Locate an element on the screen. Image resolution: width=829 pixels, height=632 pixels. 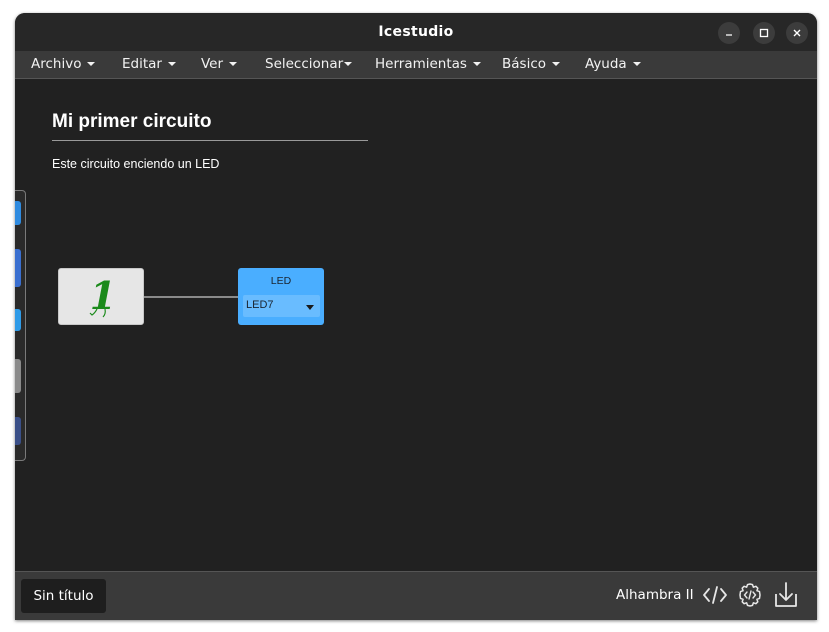
dropdown-arrow-icon is located at coordinates (310, 307).